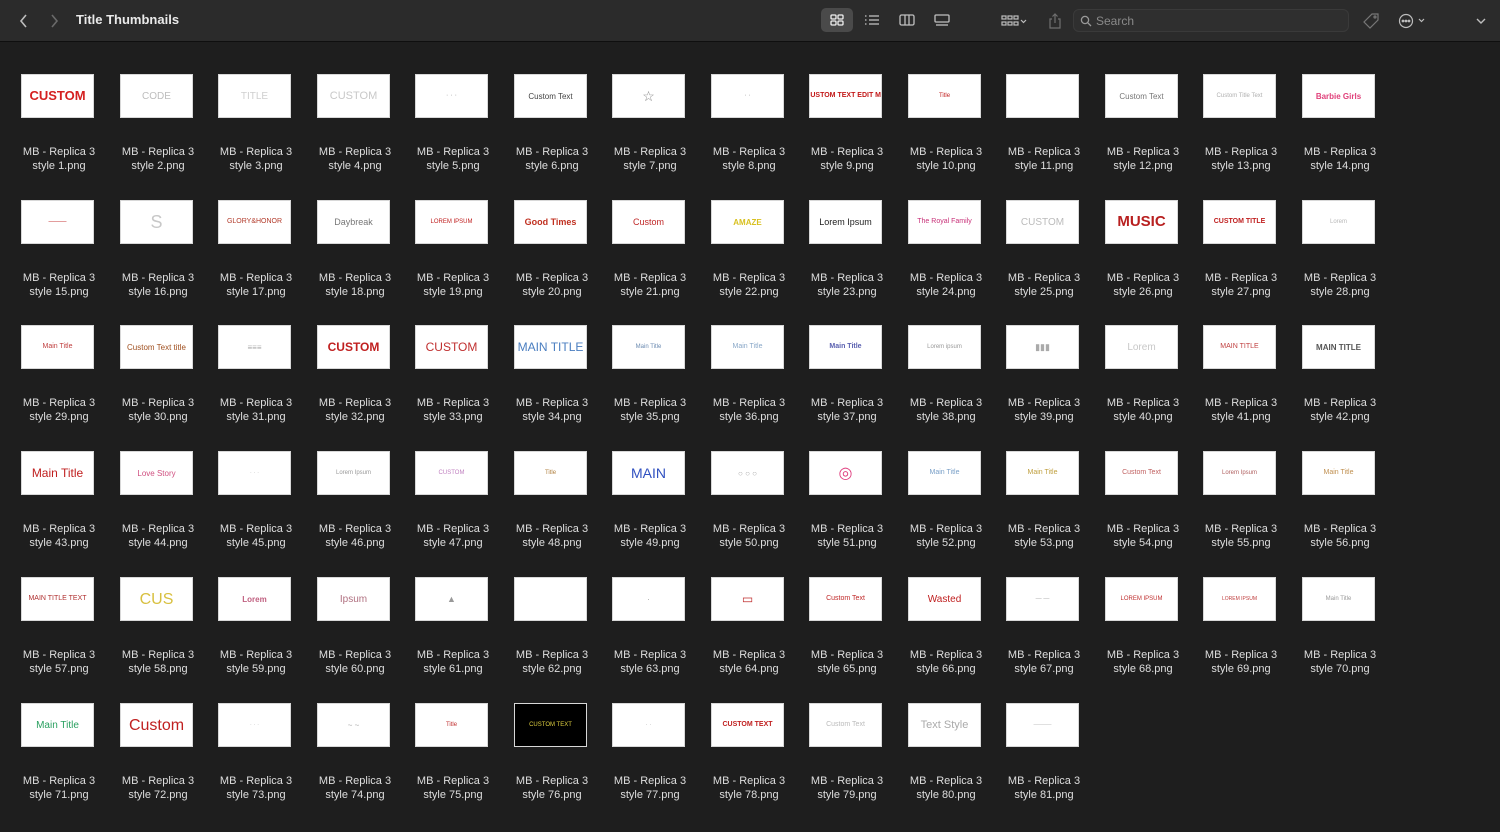 This screenshot has height=832, width=1500. Describe the element at coordinates (353, 725) in the screenshot. I see `file-thumbnail: ~ ~` at that location.